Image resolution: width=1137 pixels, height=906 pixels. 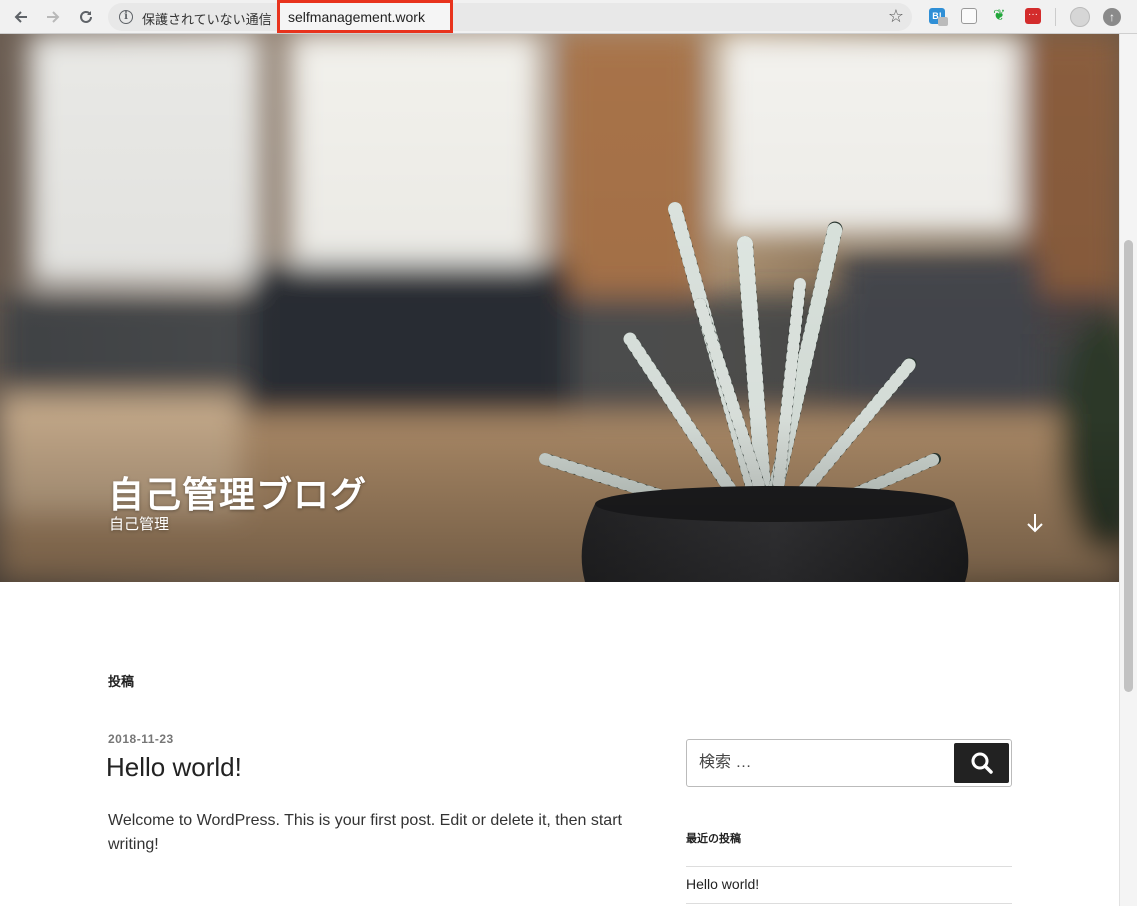 What do you see at coordinates (969, 16) in the screenshot?
I see `blank-extension-icon` at bounding box center [969, 16].